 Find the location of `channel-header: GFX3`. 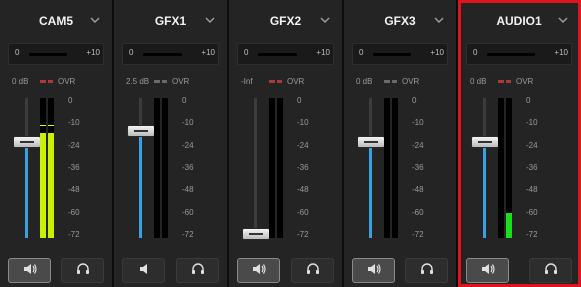

channel-header: GFX3 is located at coordinates (400, 20).